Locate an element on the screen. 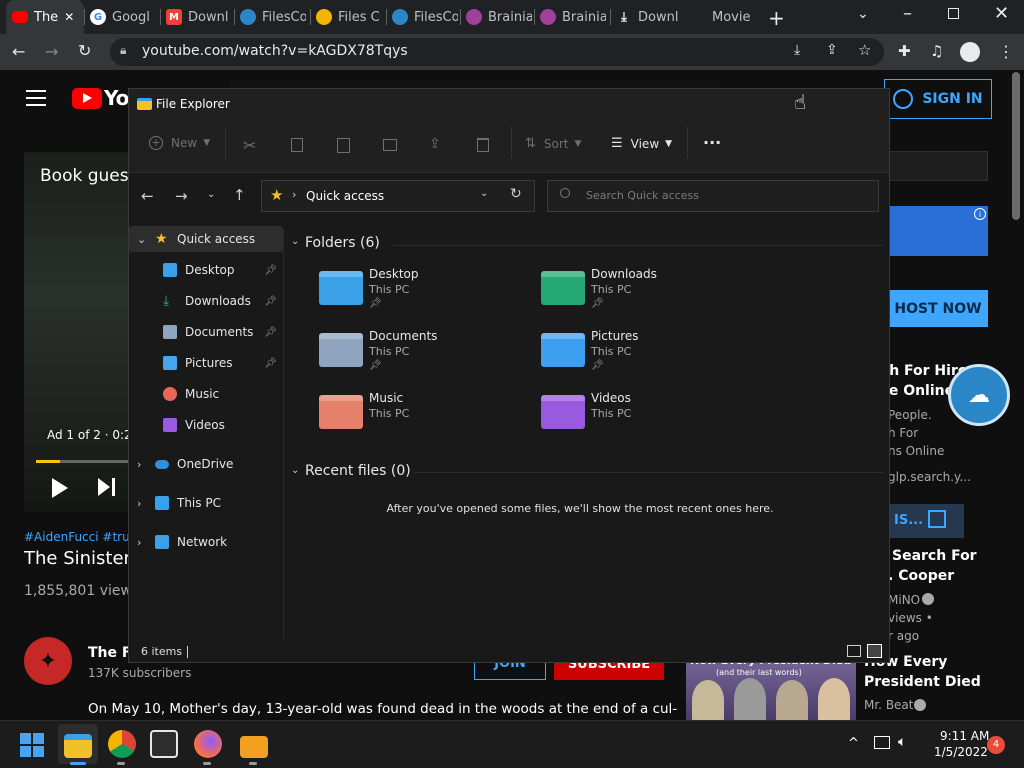 The height and width of the screenshot is (768, 1024). copy-icon is located at coordinates (297, 145).